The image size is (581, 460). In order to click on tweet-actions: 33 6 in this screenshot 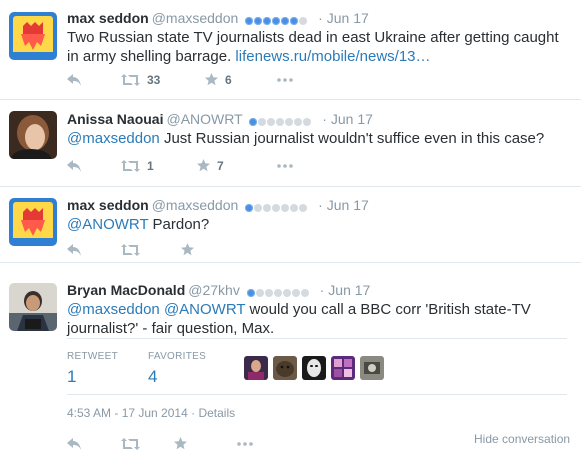, I will do `click(187, 79)`.